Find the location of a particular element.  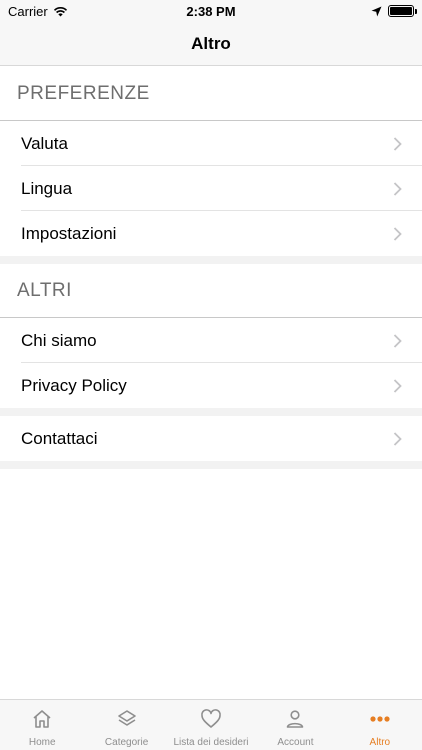

list-item-contattaci: Contattaci is located at coordinates (211, 438).